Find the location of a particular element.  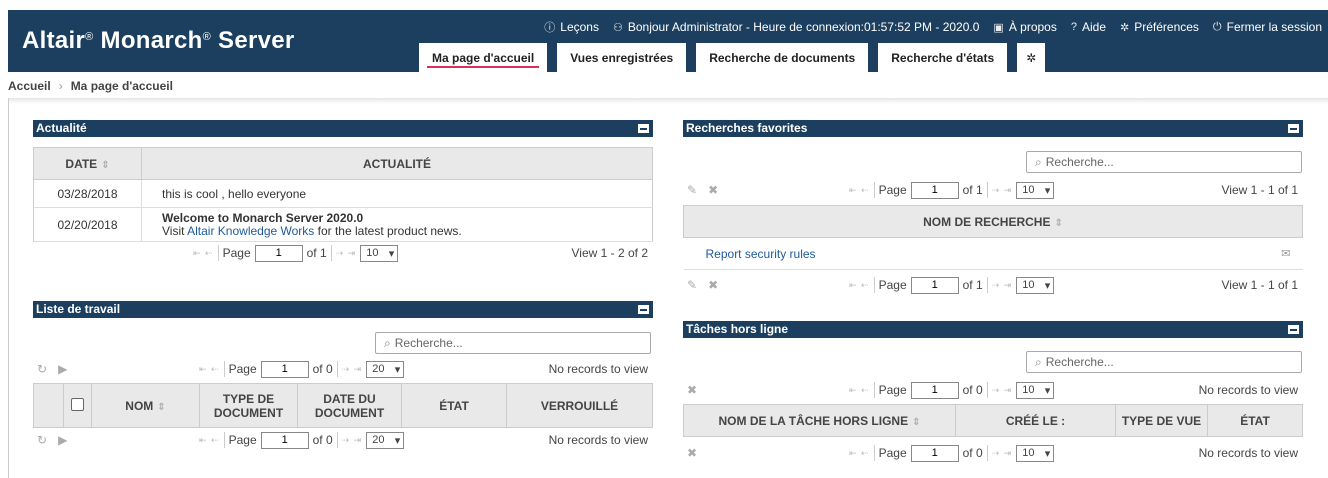

favorites-pager-top: ✎✖ ⇤ ⇠ Page of 1 ⇢ ⇥ 10▾ View 1 - 1 of 1 is located at coordinates (993, 190).